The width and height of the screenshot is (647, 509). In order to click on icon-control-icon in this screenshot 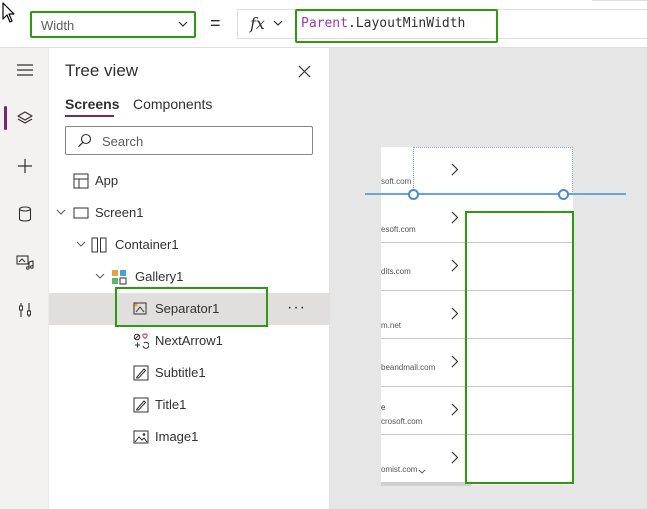, I will do `click(141, 341)`.